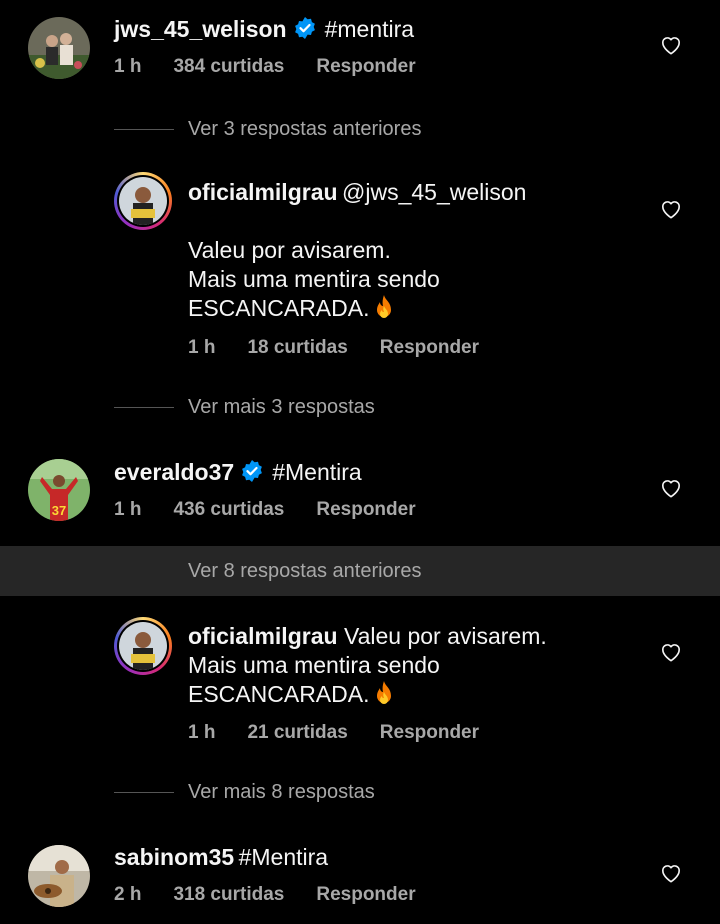 The width and height of the screenshot is (720, 924). What do you see at coordinates (297, 347) in the screenshot?
I see `reply-likes: 18 curtidas` at bounding box center [297, 347].